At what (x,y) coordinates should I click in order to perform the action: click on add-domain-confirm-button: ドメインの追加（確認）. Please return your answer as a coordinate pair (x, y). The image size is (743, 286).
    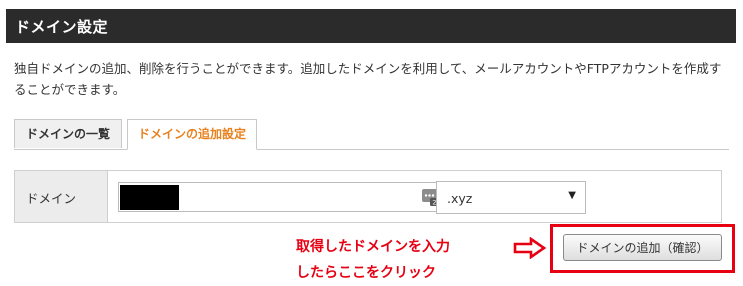
    Looking at the image, I should click on (642, 247).